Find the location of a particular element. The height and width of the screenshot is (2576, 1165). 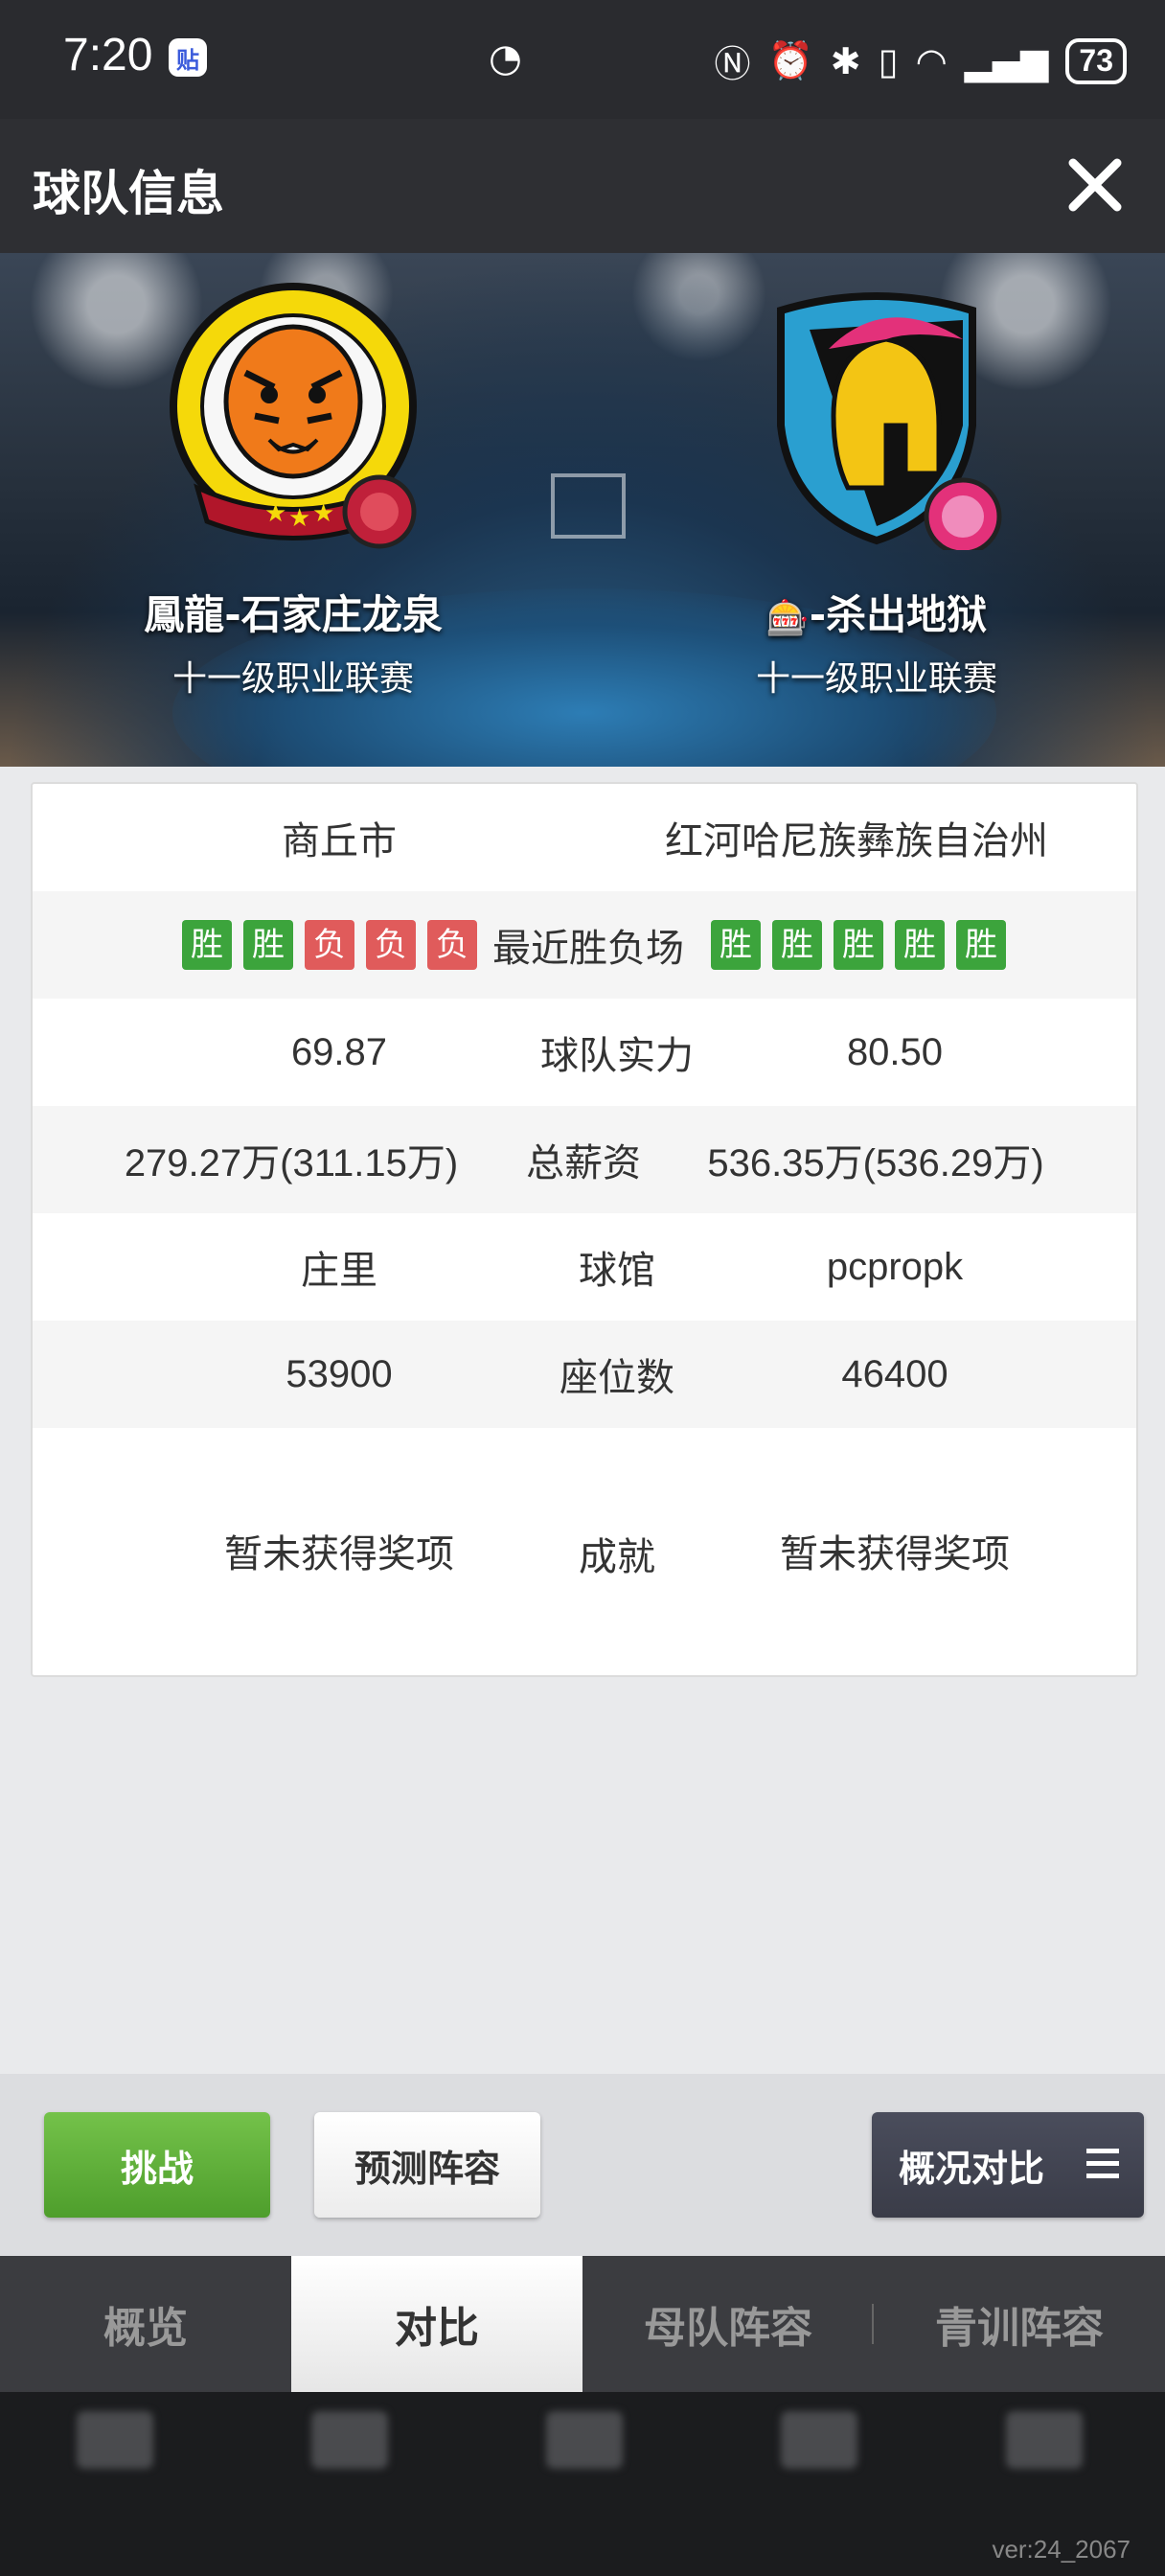

page-title: 球队信息 is located at coordinates (129, 193).